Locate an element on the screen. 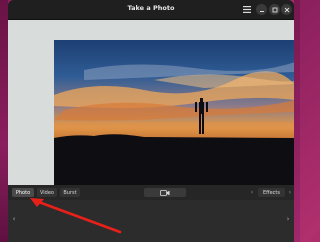 Image resolution: width=320 pixels, height=242 pixels. chevron-right-icon: › is located at coordinates (290, 192).